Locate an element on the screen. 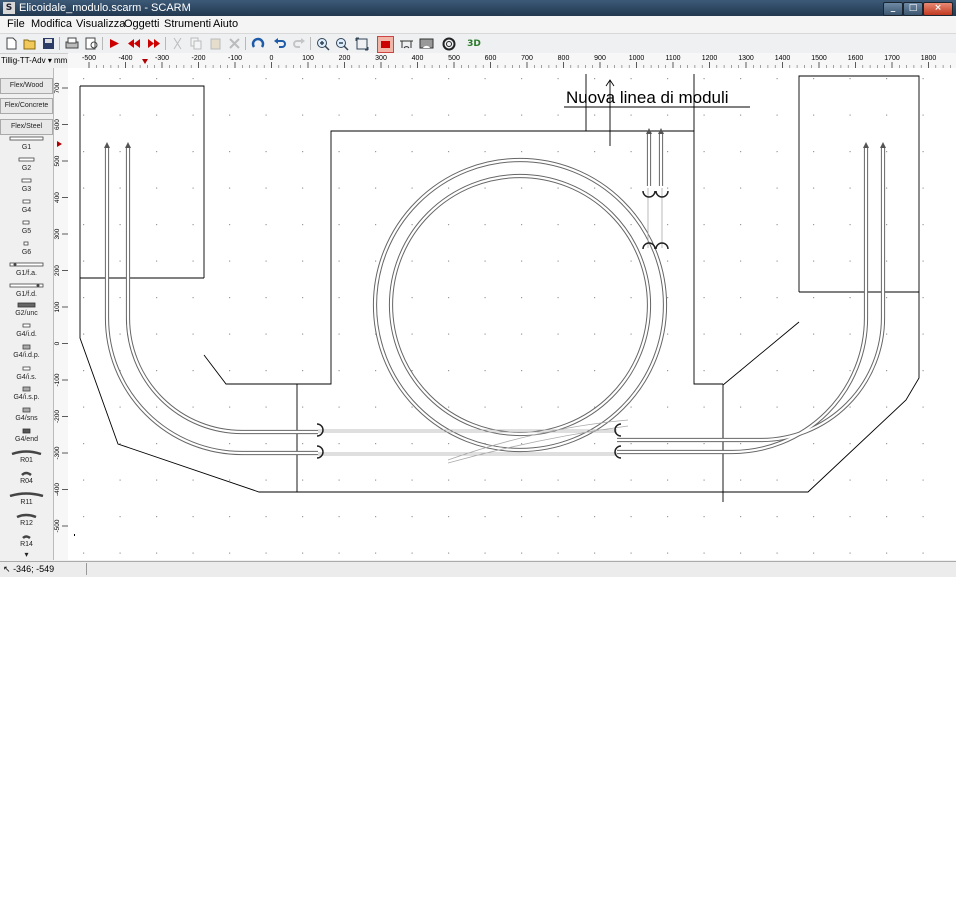 The height and width of the screenshot is (922, 956). ruler-tick-label: 1000 is located at coordinates (637, 58).